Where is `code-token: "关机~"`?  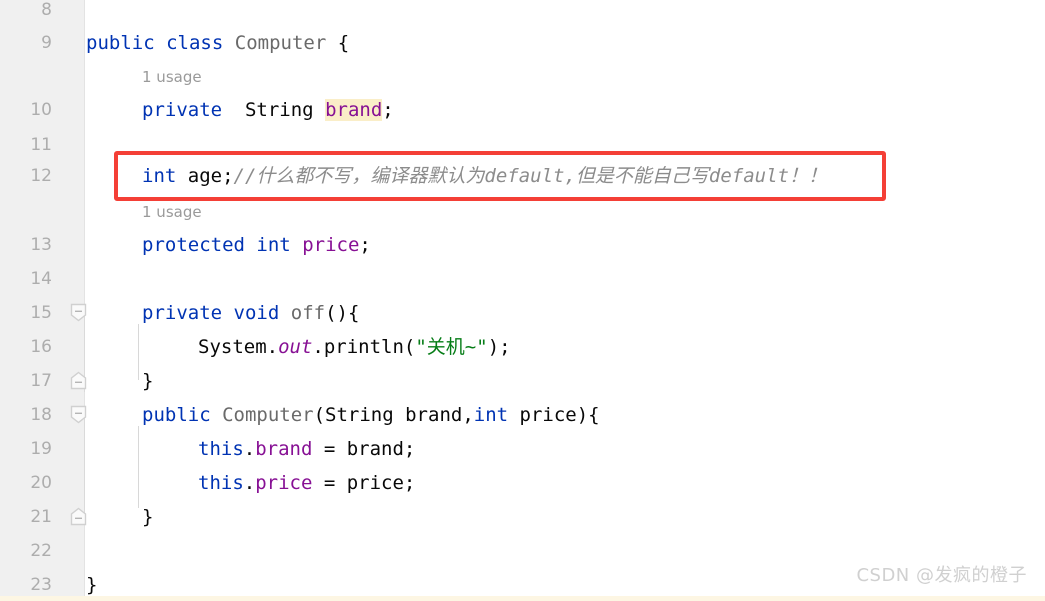 code-token: "关机~" is located at coordinates (451, 347).